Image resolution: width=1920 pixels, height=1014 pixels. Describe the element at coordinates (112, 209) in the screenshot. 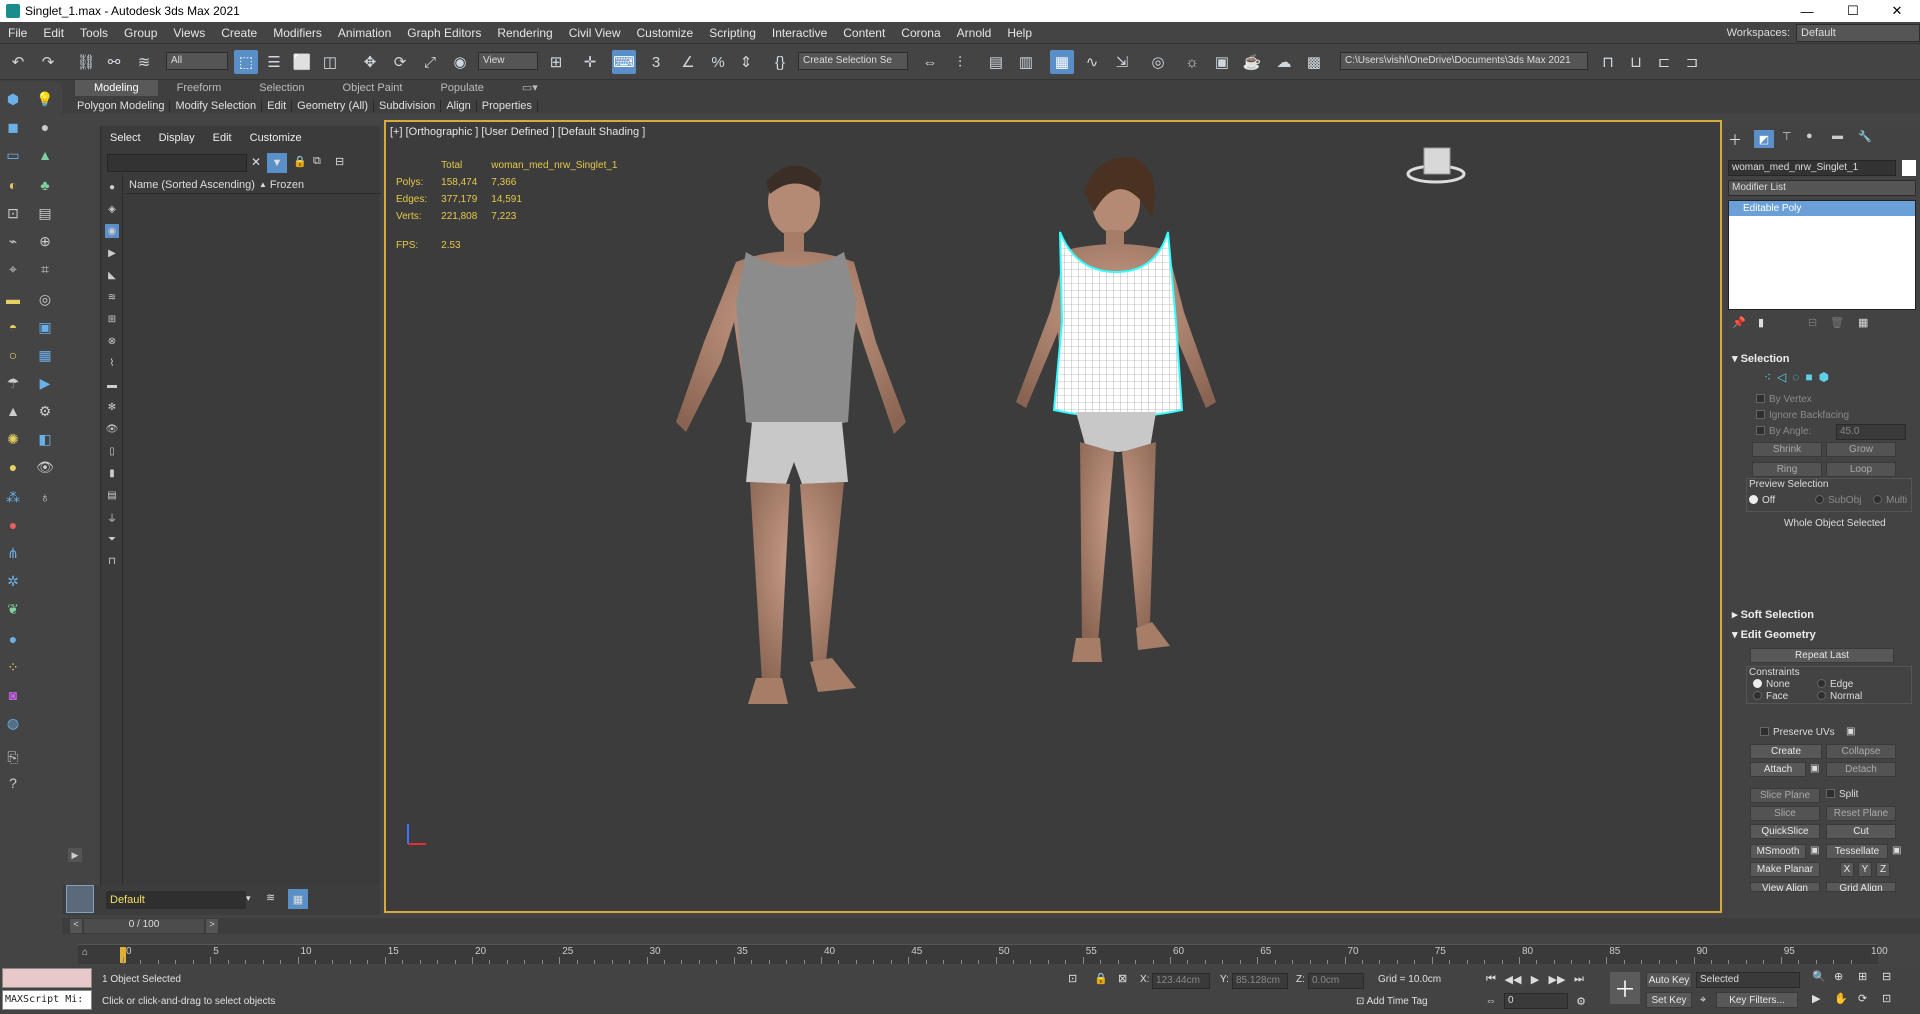

I see `display-geometry-icon: ◈` at that location.